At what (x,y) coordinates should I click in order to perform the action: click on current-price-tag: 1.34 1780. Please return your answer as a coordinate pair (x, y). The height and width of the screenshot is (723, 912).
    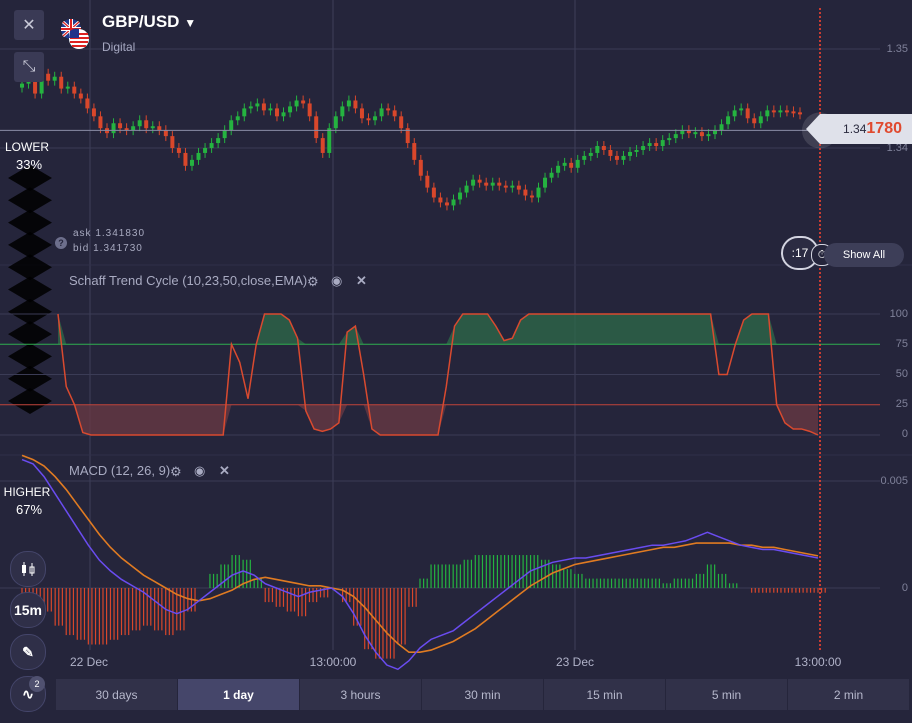
    Looking at the image, I should click on (859, 129).